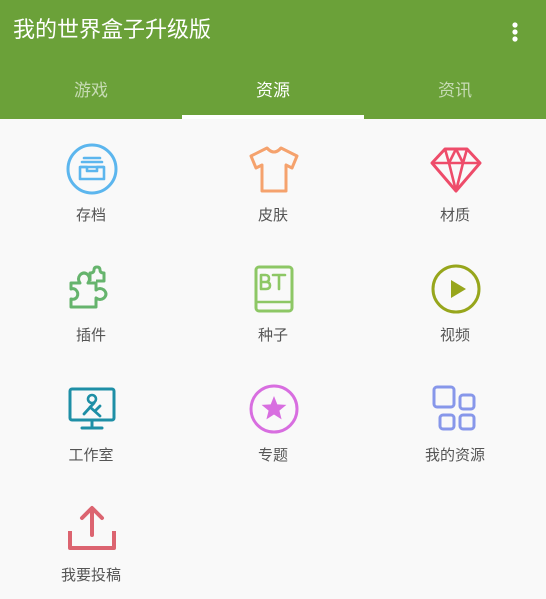  Describe the element at coordinates (455, 90) in the screenshot. I see `tab-news: 资讯` at that location.